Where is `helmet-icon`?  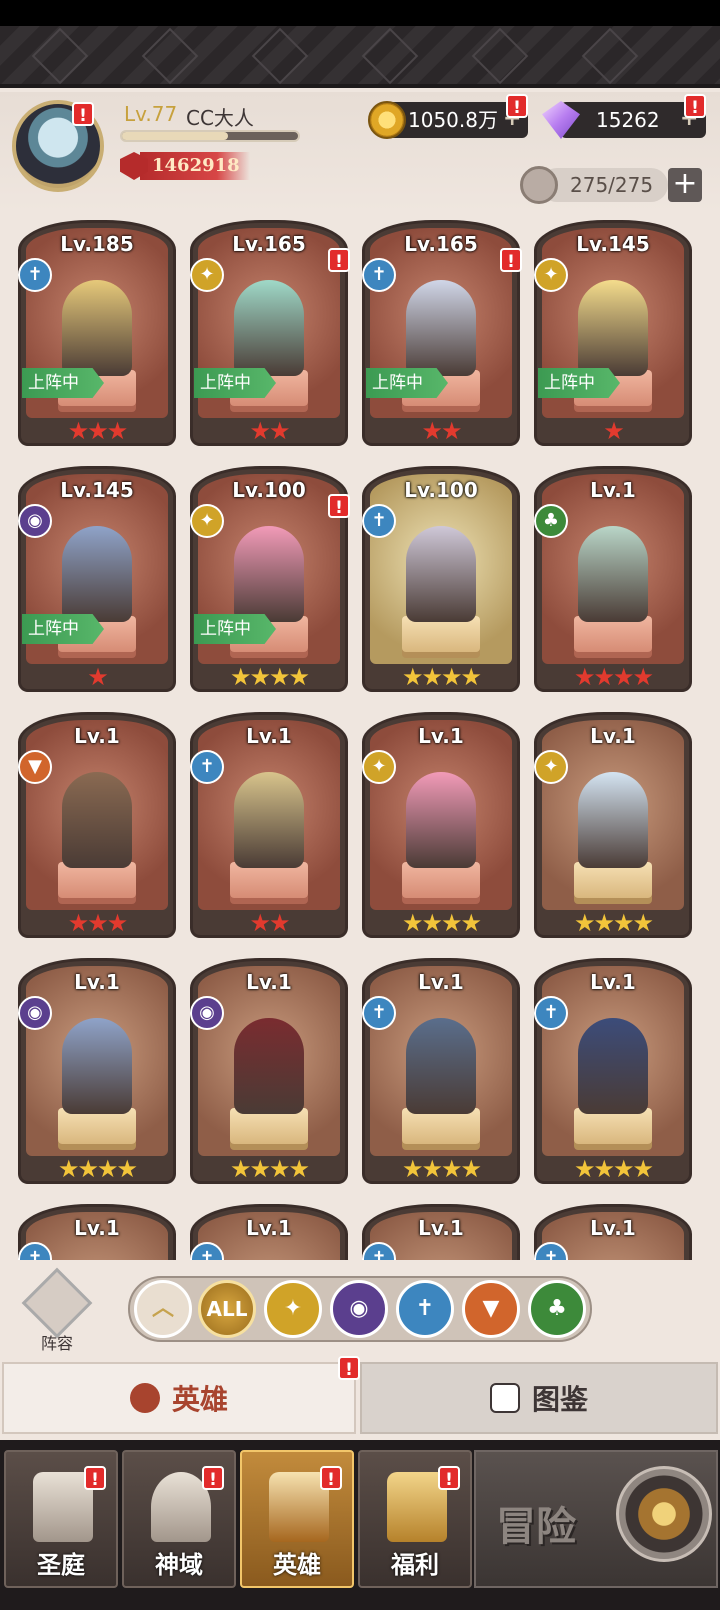 helmet-icon is located at coordinates (144, 1398).